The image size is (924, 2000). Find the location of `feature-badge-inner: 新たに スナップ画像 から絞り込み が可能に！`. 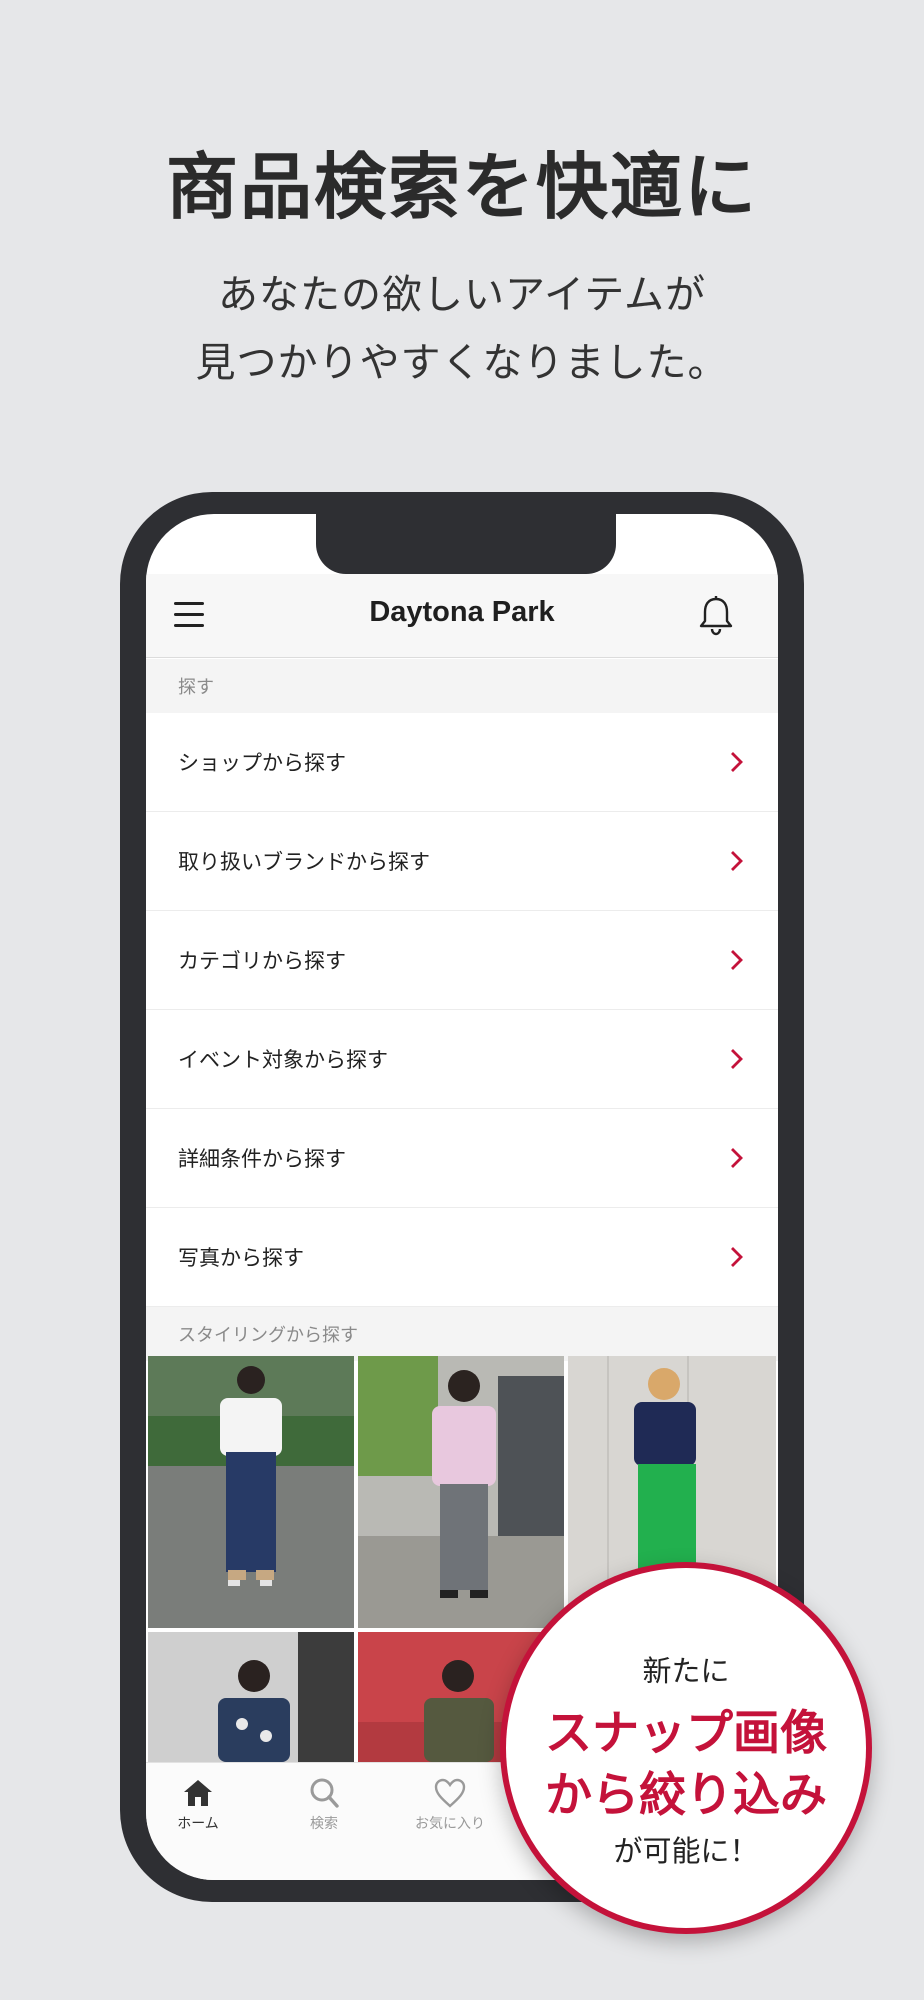

feature-badge-inner: 新たに スナップ画像 から絞り込み が可能に！ is located at coordinates (686, 1748).